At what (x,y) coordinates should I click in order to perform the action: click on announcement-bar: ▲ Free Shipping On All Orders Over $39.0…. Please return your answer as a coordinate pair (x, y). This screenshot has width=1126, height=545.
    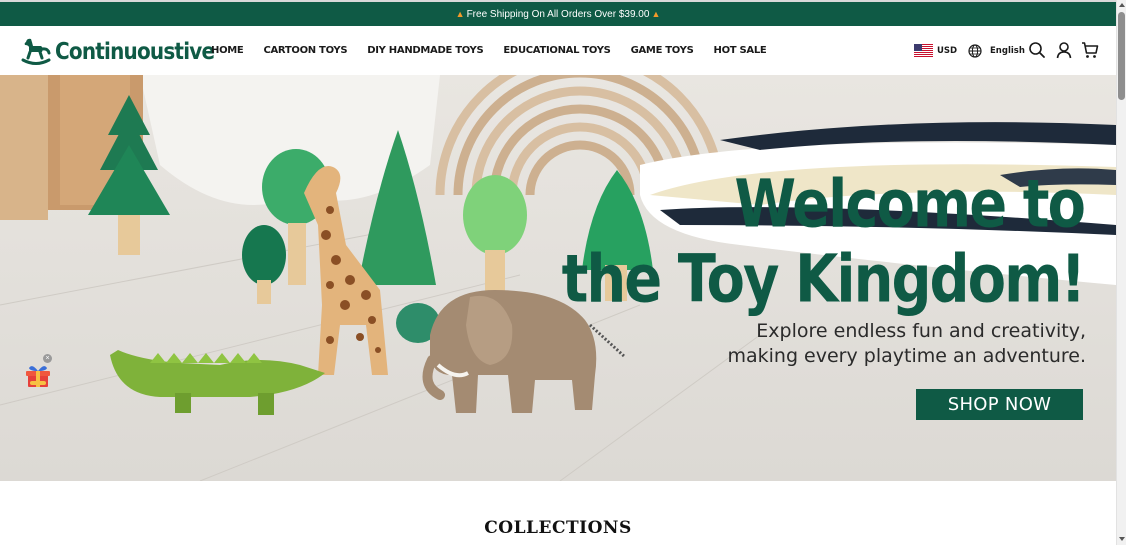
    Looking at the image, I should click on (558, 13).